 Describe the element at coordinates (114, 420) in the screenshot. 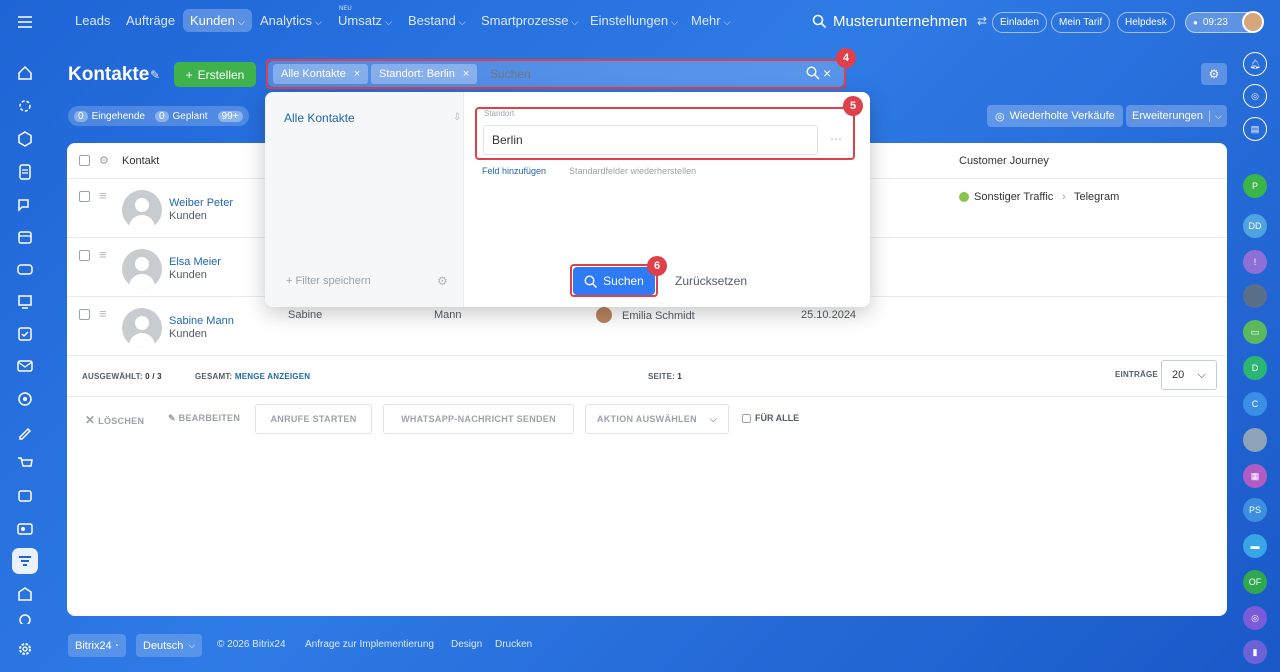

I see `delete-action: ✕ LÖSCHEN` at that location.